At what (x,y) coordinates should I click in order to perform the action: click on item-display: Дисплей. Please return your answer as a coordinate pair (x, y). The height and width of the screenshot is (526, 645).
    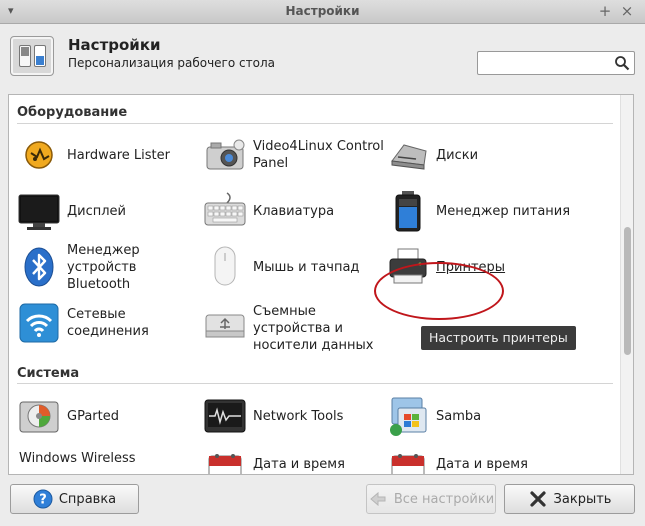
    Looking at the image, I should click on (107, 211).